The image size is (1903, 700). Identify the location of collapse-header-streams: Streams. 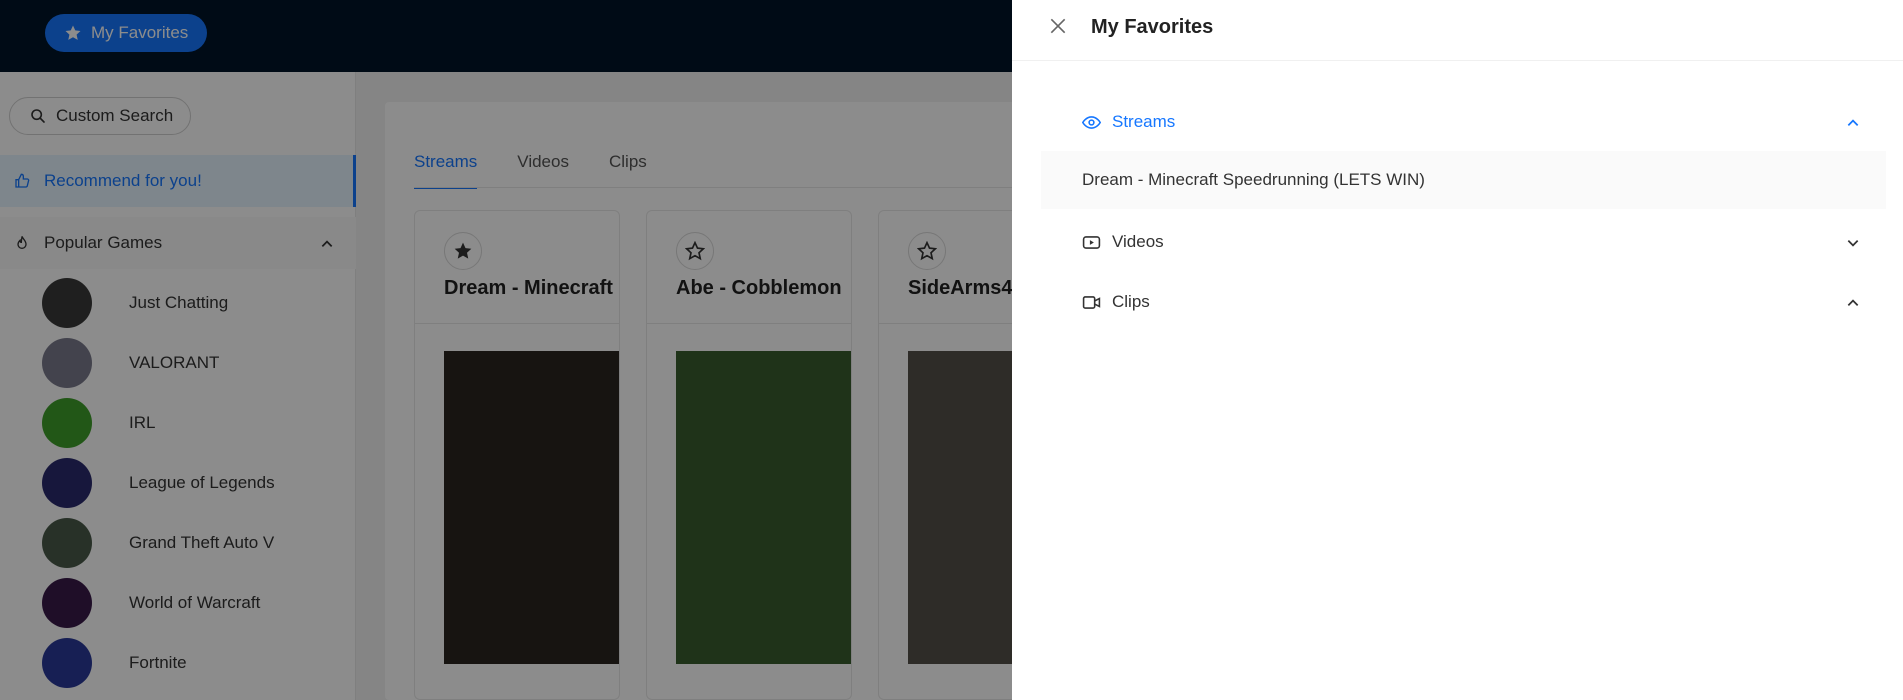
(1461, 122).